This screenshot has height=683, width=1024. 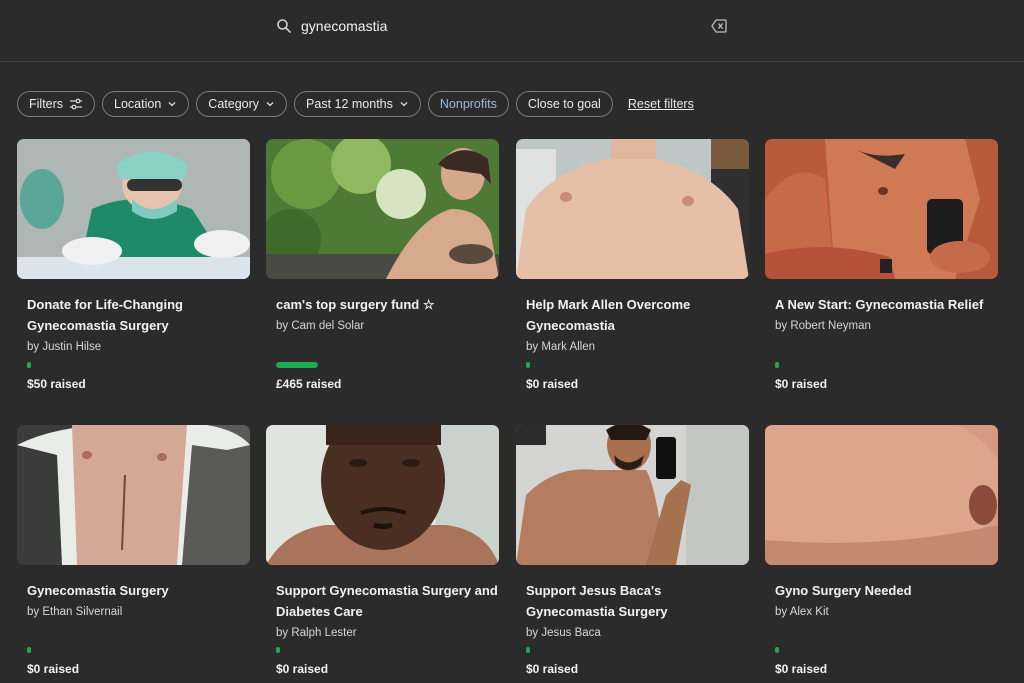 What do you see at coordinates (234, 104) in the screenshot?
I see `chip-label: Category` at bounding box center [234, 104].